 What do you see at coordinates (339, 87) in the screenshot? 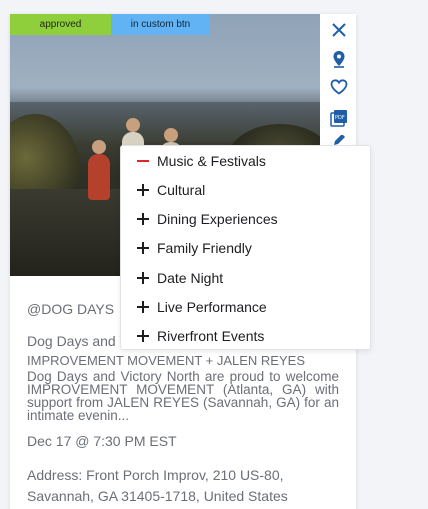
I see `heart-icon` at bounding box center [339, 87].